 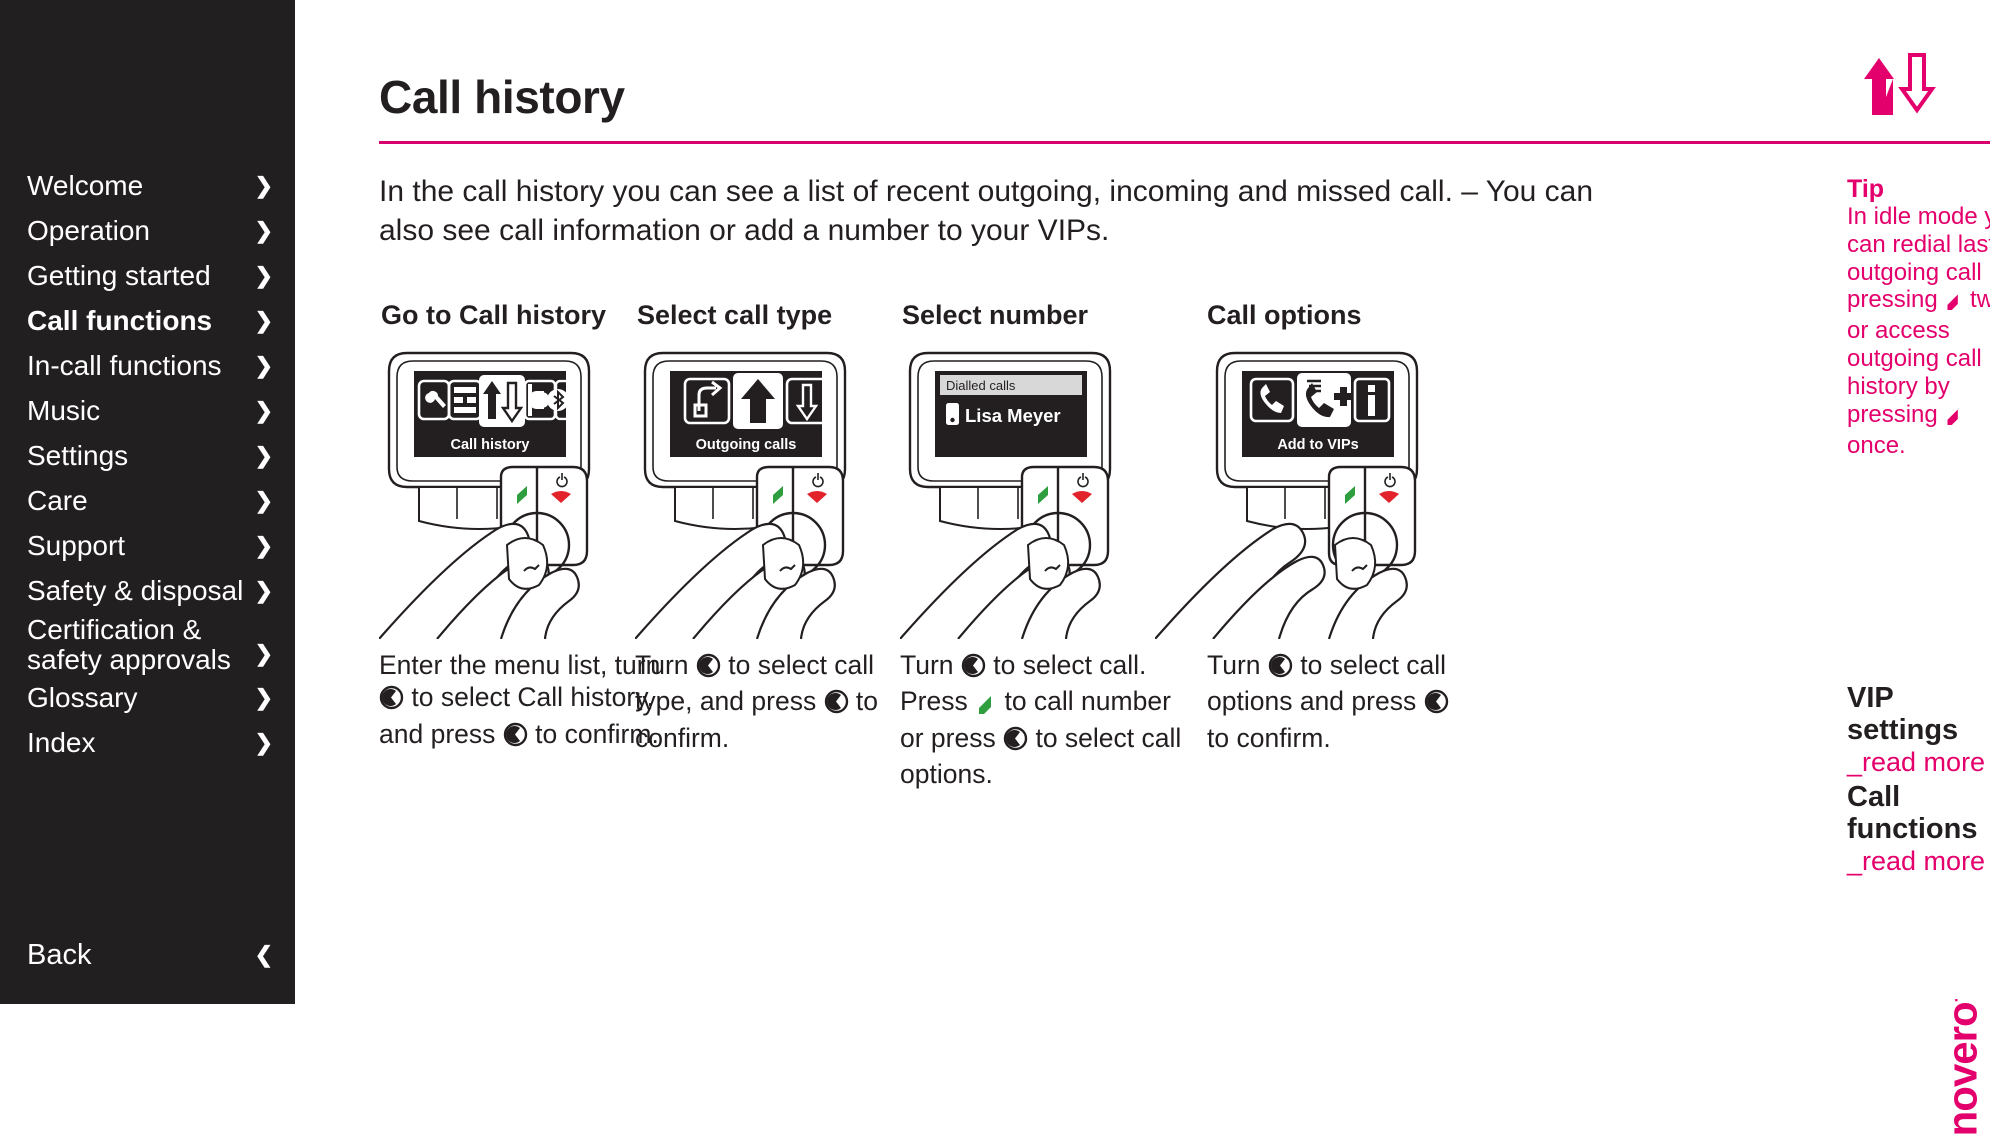 What do you see at coordinates (78, 455) in the screenshot?
I see `sidebar-item-label: Settings` at bounding box center [78, 455].